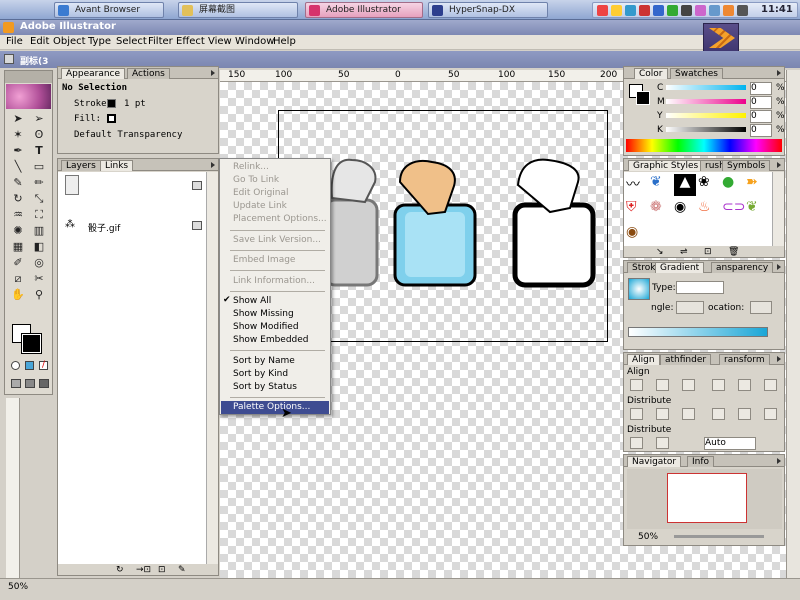 This screenshot has height=600, width=800. Describe the element at coordinates (39, 215) in the screenshot. I see `free-transform-tool-icon: ⛶` at that location.